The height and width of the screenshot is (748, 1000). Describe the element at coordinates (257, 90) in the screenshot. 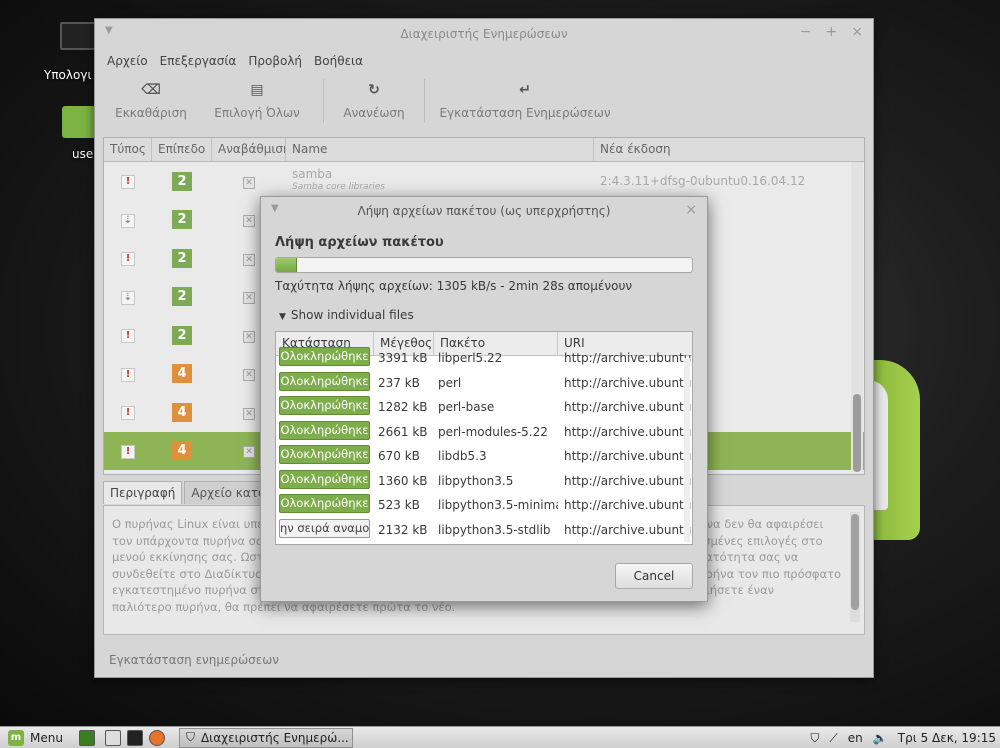

I see `document-icon: ▤` at that location.